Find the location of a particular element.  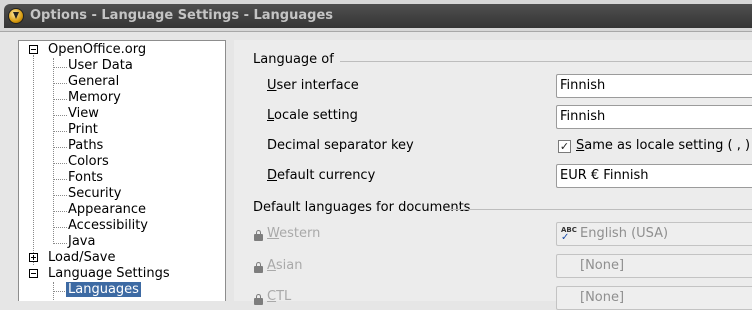

tree-item-label: Language Settings is located at coordinates (109, 273).